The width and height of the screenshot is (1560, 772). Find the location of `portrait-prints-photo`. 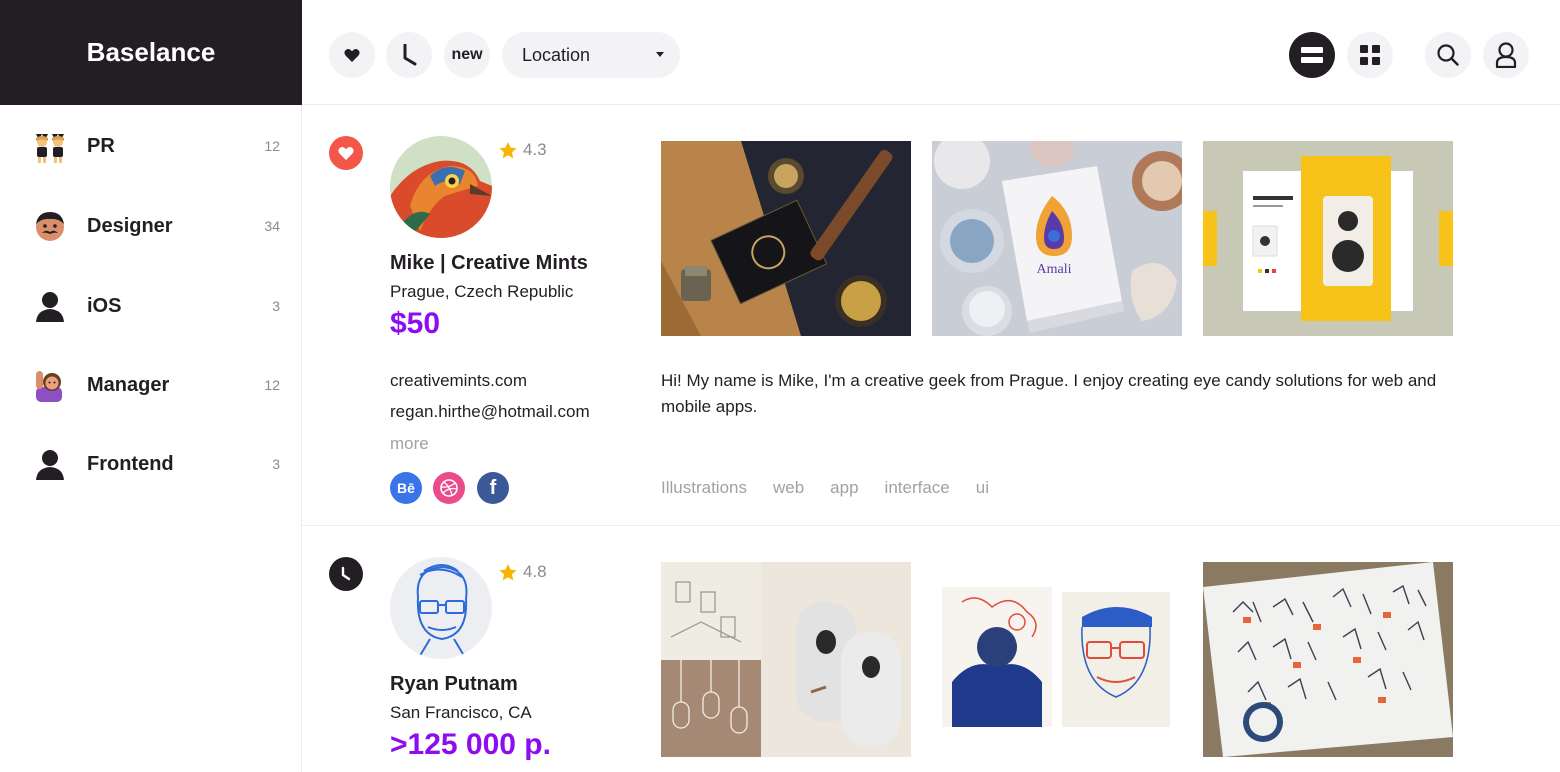

portrait-prints-photo is located at coordinates (1057, 659).